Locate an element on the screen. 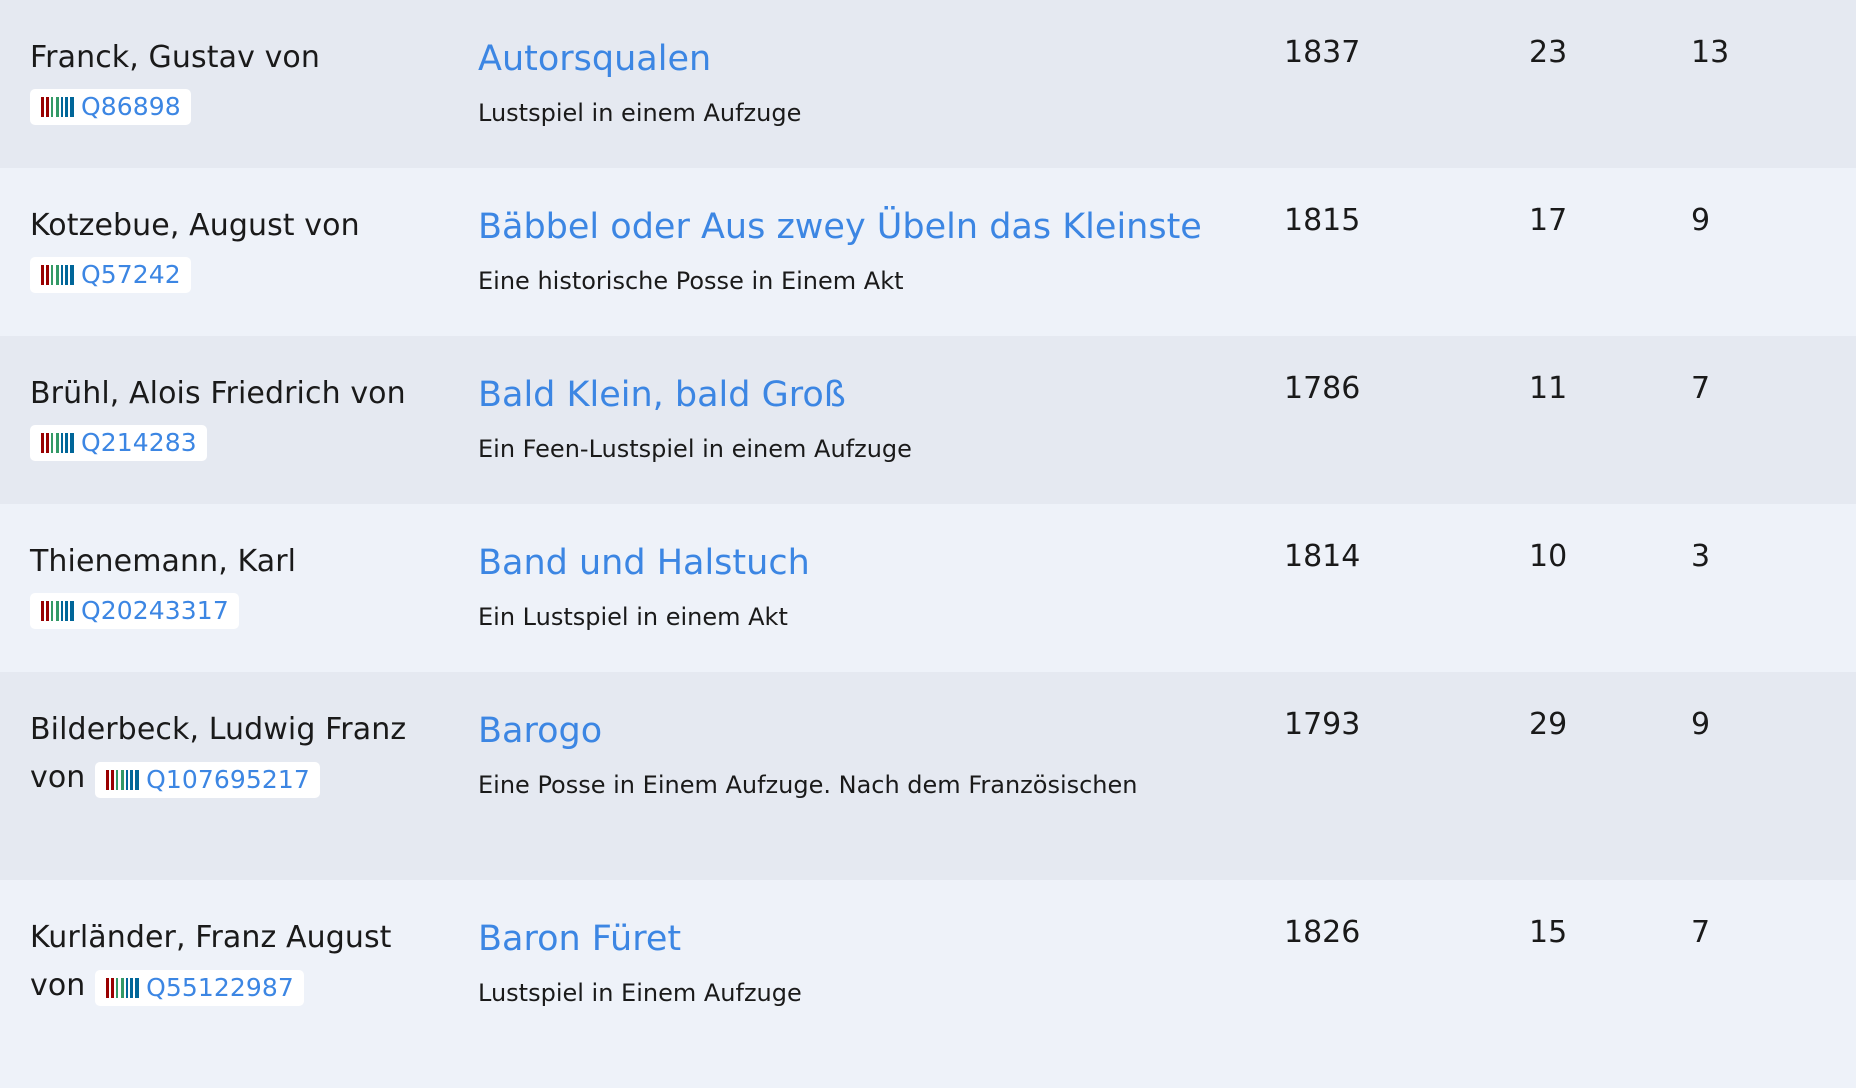 This screenshot has height=1088, width=1856. play-title-link: Band und Halstuch is located at coordinates (868, 563).